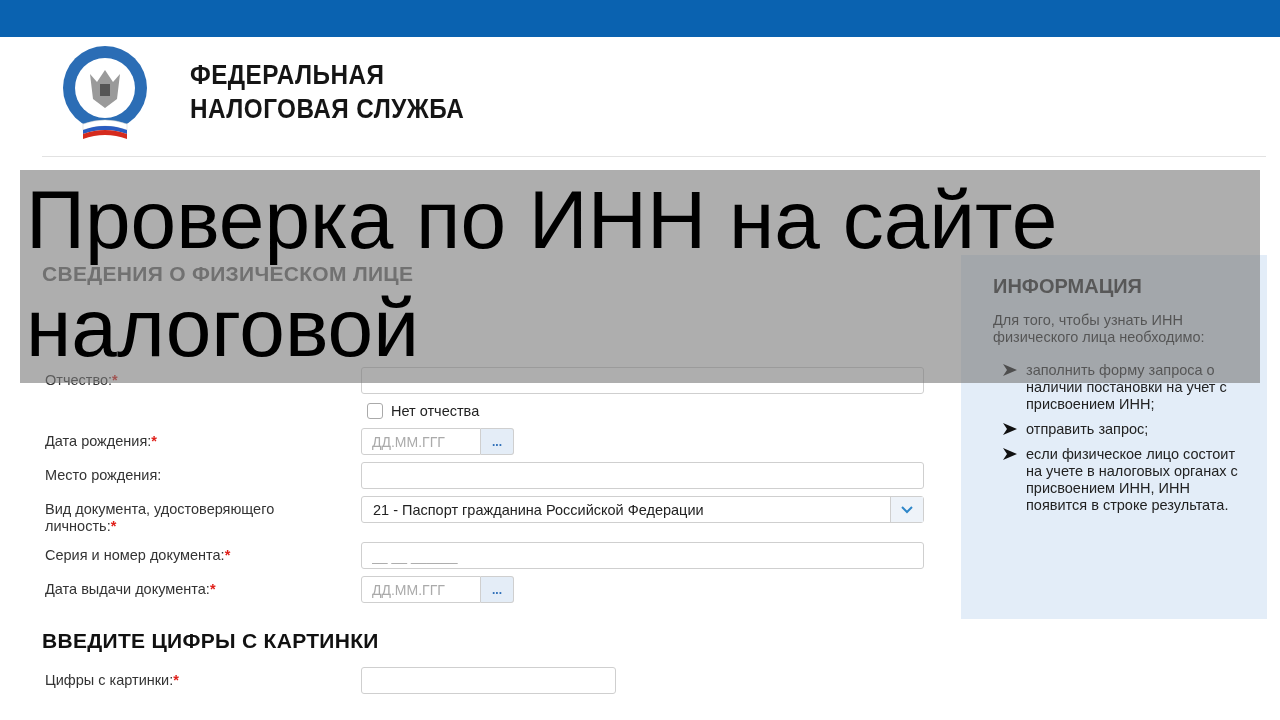 The height and width of the screenshot is (720, 1280). Describe the element at coordinates (130, 589) in the screenshot. I see `field-label: Дата выдачи документа:*` at that location.